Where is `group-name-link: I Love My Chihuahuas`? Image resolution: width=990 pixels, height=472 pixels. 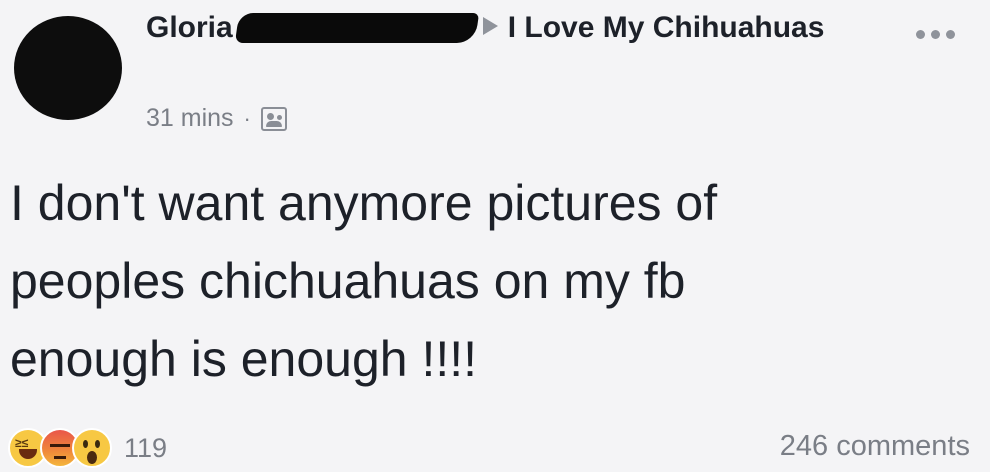
group-name-link: I Love My Chihuahuas is located at coordinates (666, 27).